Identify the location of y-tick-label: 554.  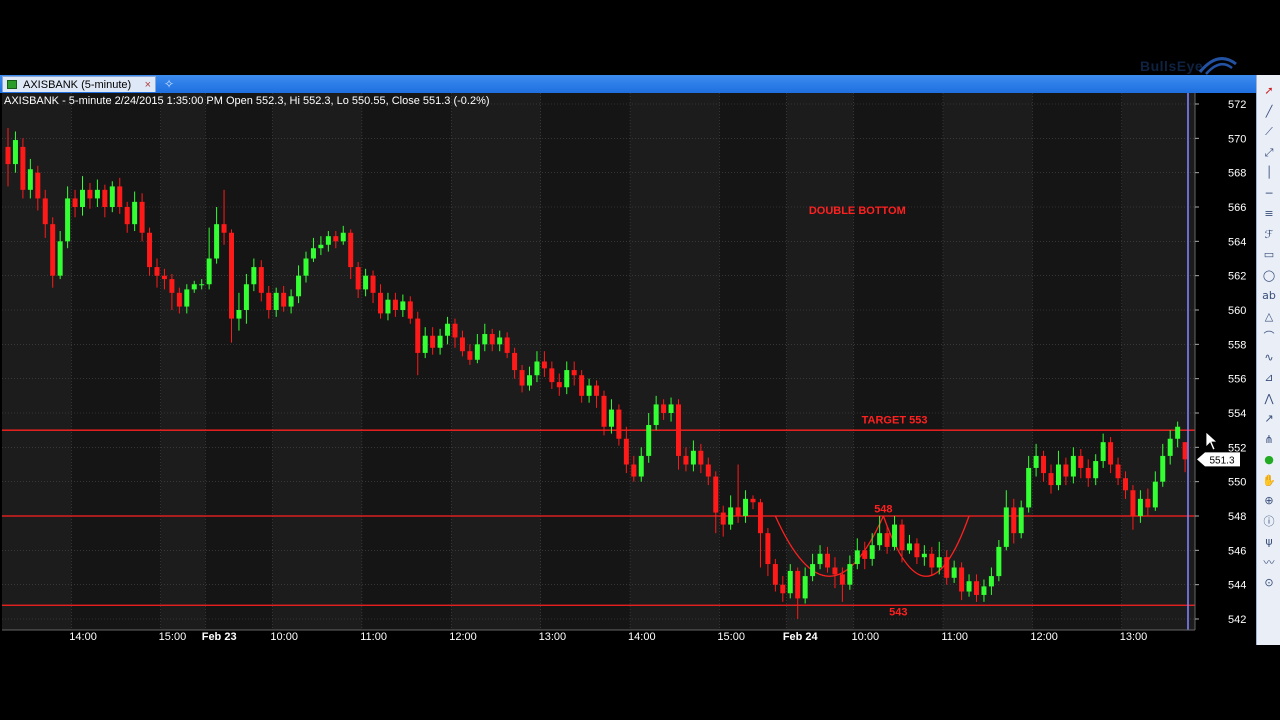
(1237, 414).